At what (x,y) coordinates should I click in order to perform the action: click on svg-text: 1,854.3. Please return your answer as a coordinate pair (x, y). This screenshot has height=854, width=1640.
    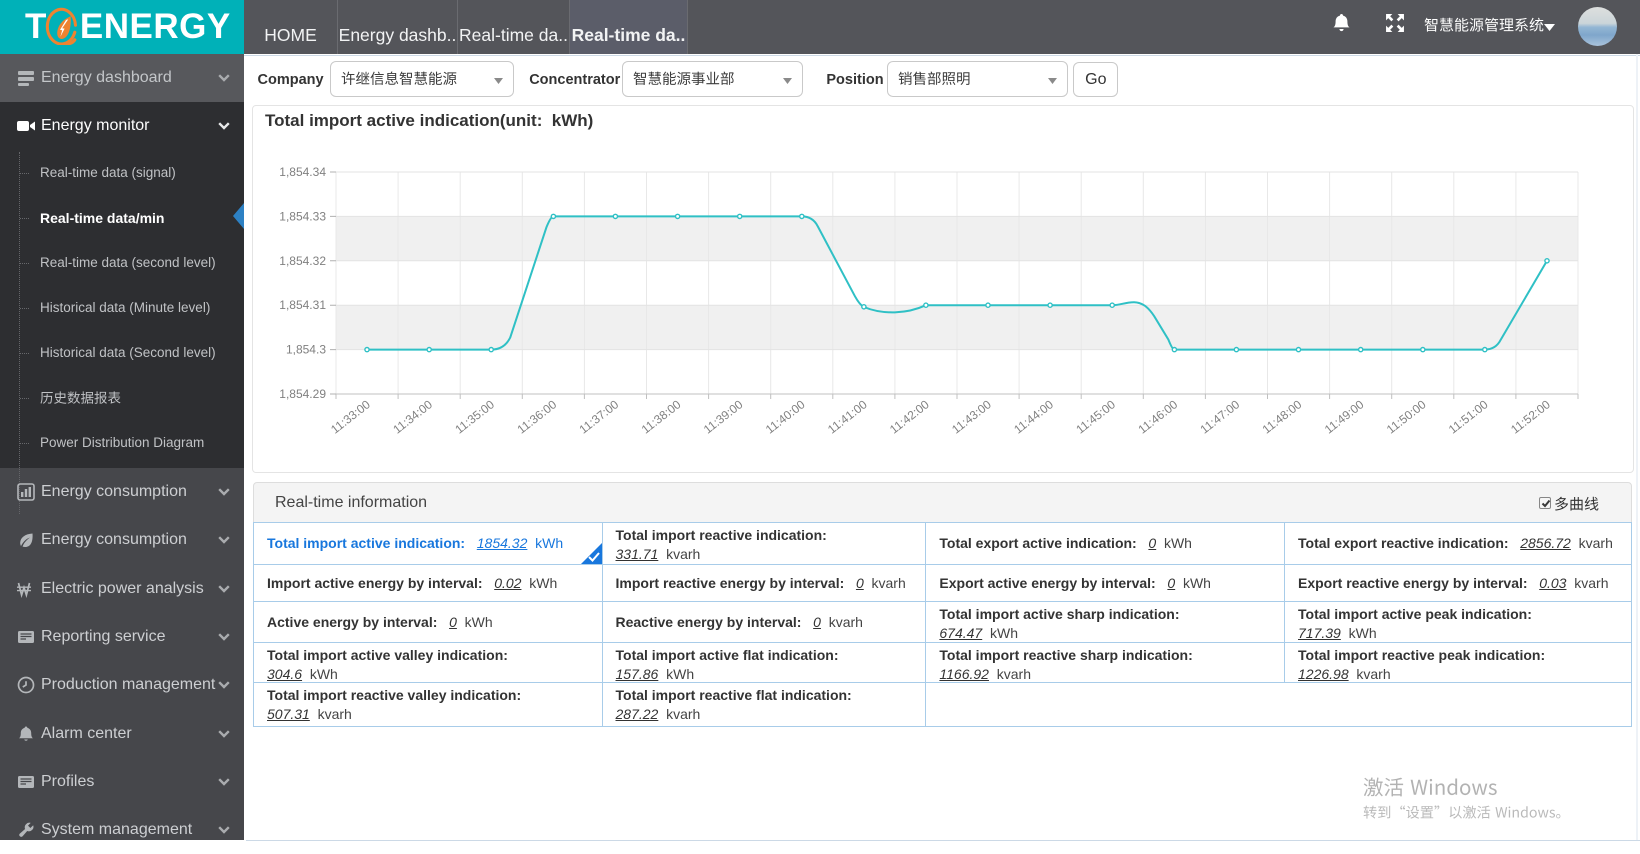
    Looking at the image, I should click on (306, 350).